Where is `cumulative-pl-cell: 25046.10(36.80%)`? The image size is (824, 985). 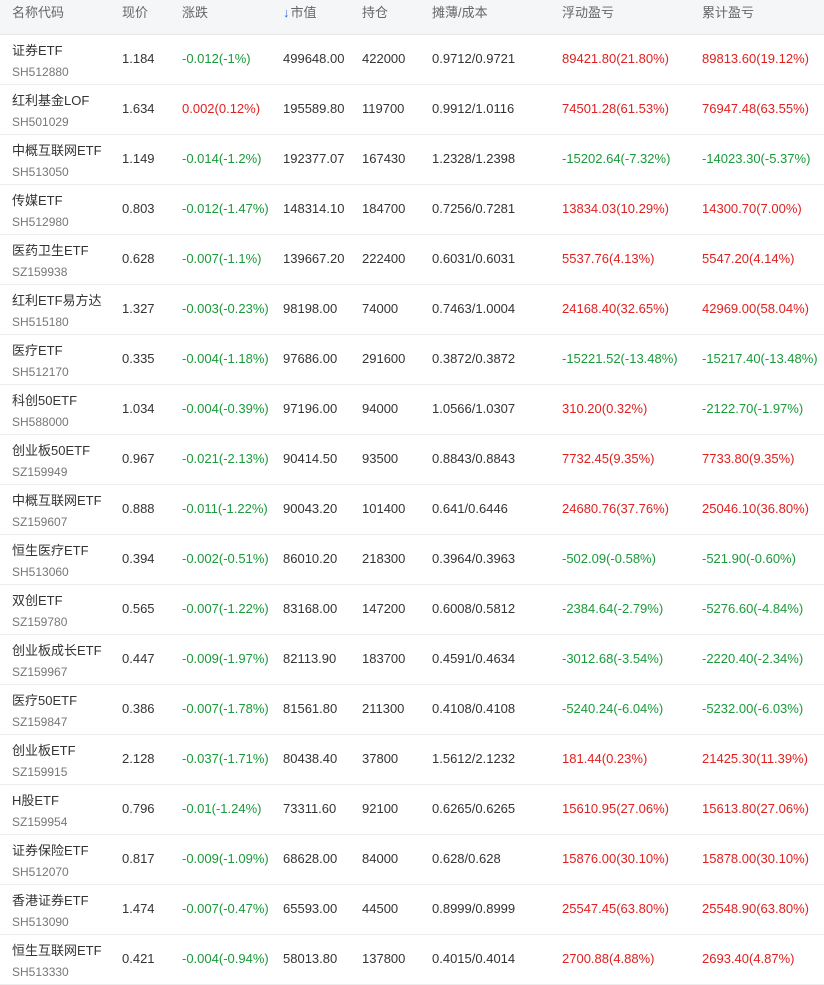 cumulative-pl-cell: 25046.10(36.80%) is located at coordinates (755, 508).